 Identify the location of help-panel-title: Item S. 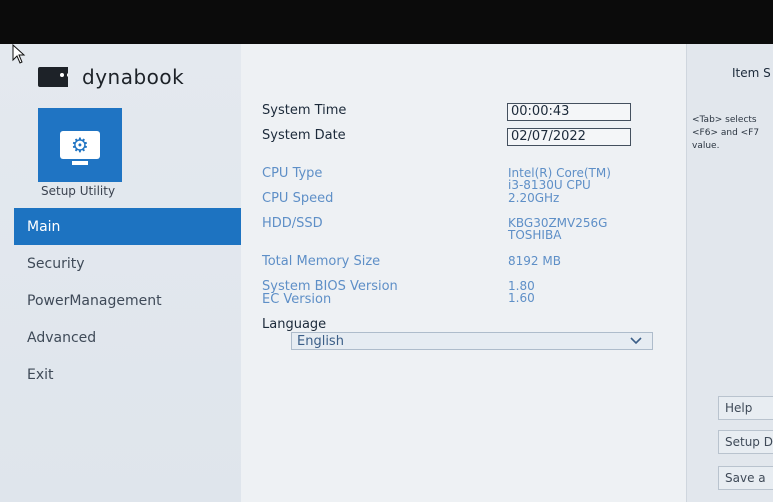
(751, 73).